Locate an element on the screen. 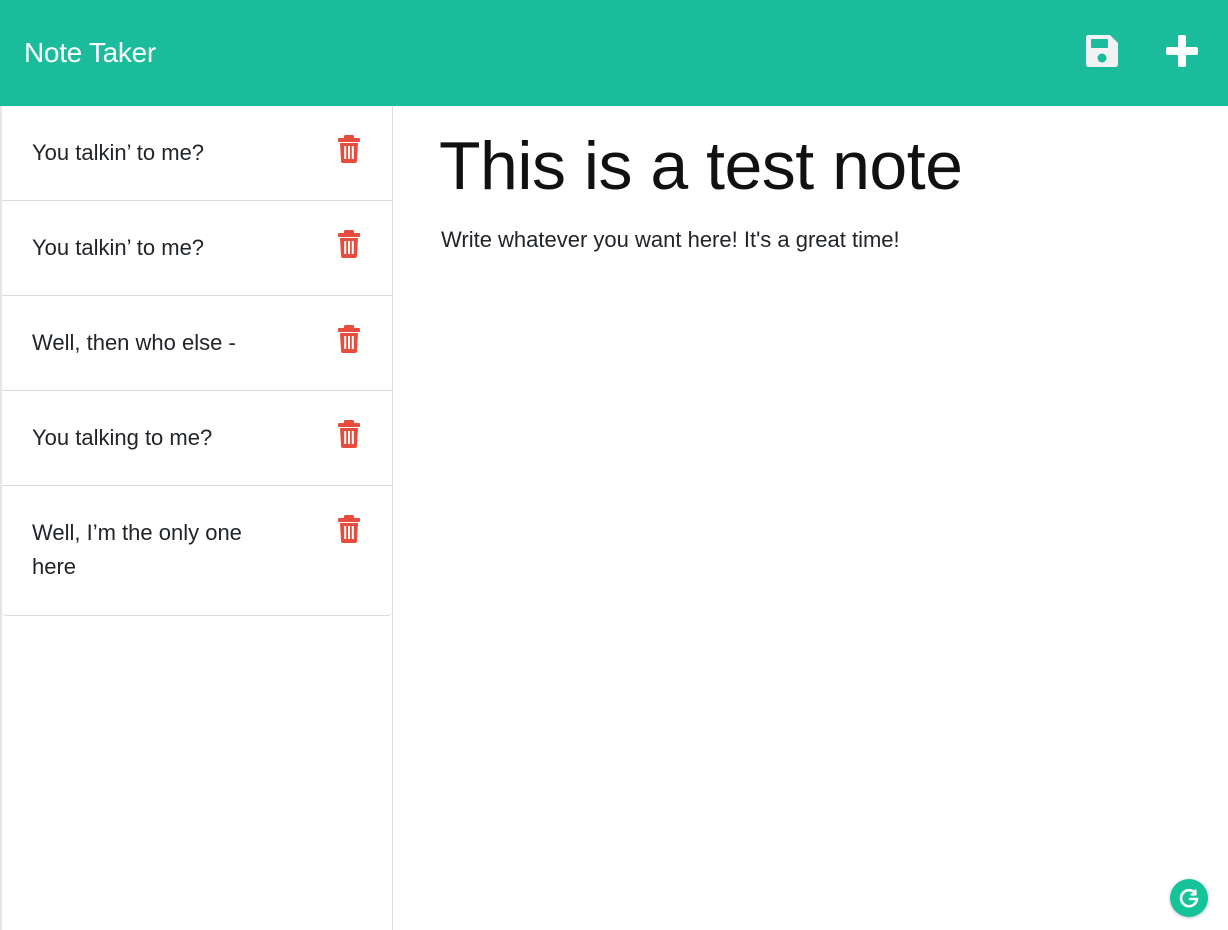  save-note-button is located at coordinates (1102, 51).